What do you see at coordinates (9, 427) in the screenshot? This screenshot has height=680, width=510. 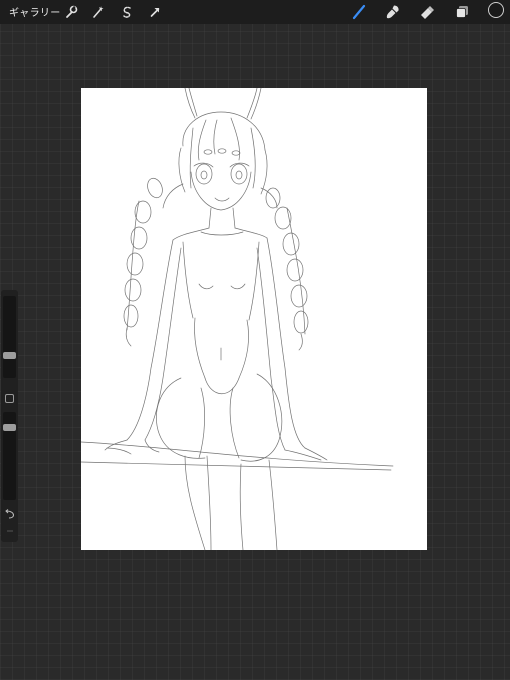 I see `opacity-thumb` at bounding box center [9, 427].